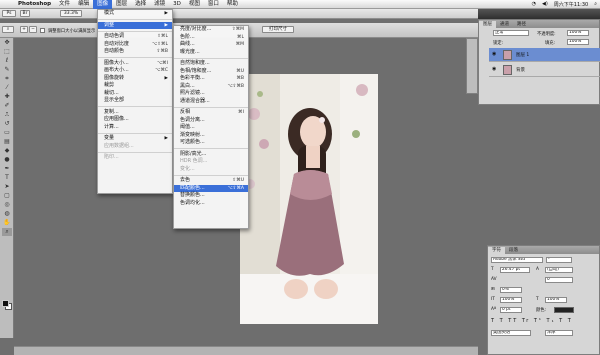  Describe the element at coordinates (34, 4) in the screenshot. I see `menu-app: Photoshop` at that location.